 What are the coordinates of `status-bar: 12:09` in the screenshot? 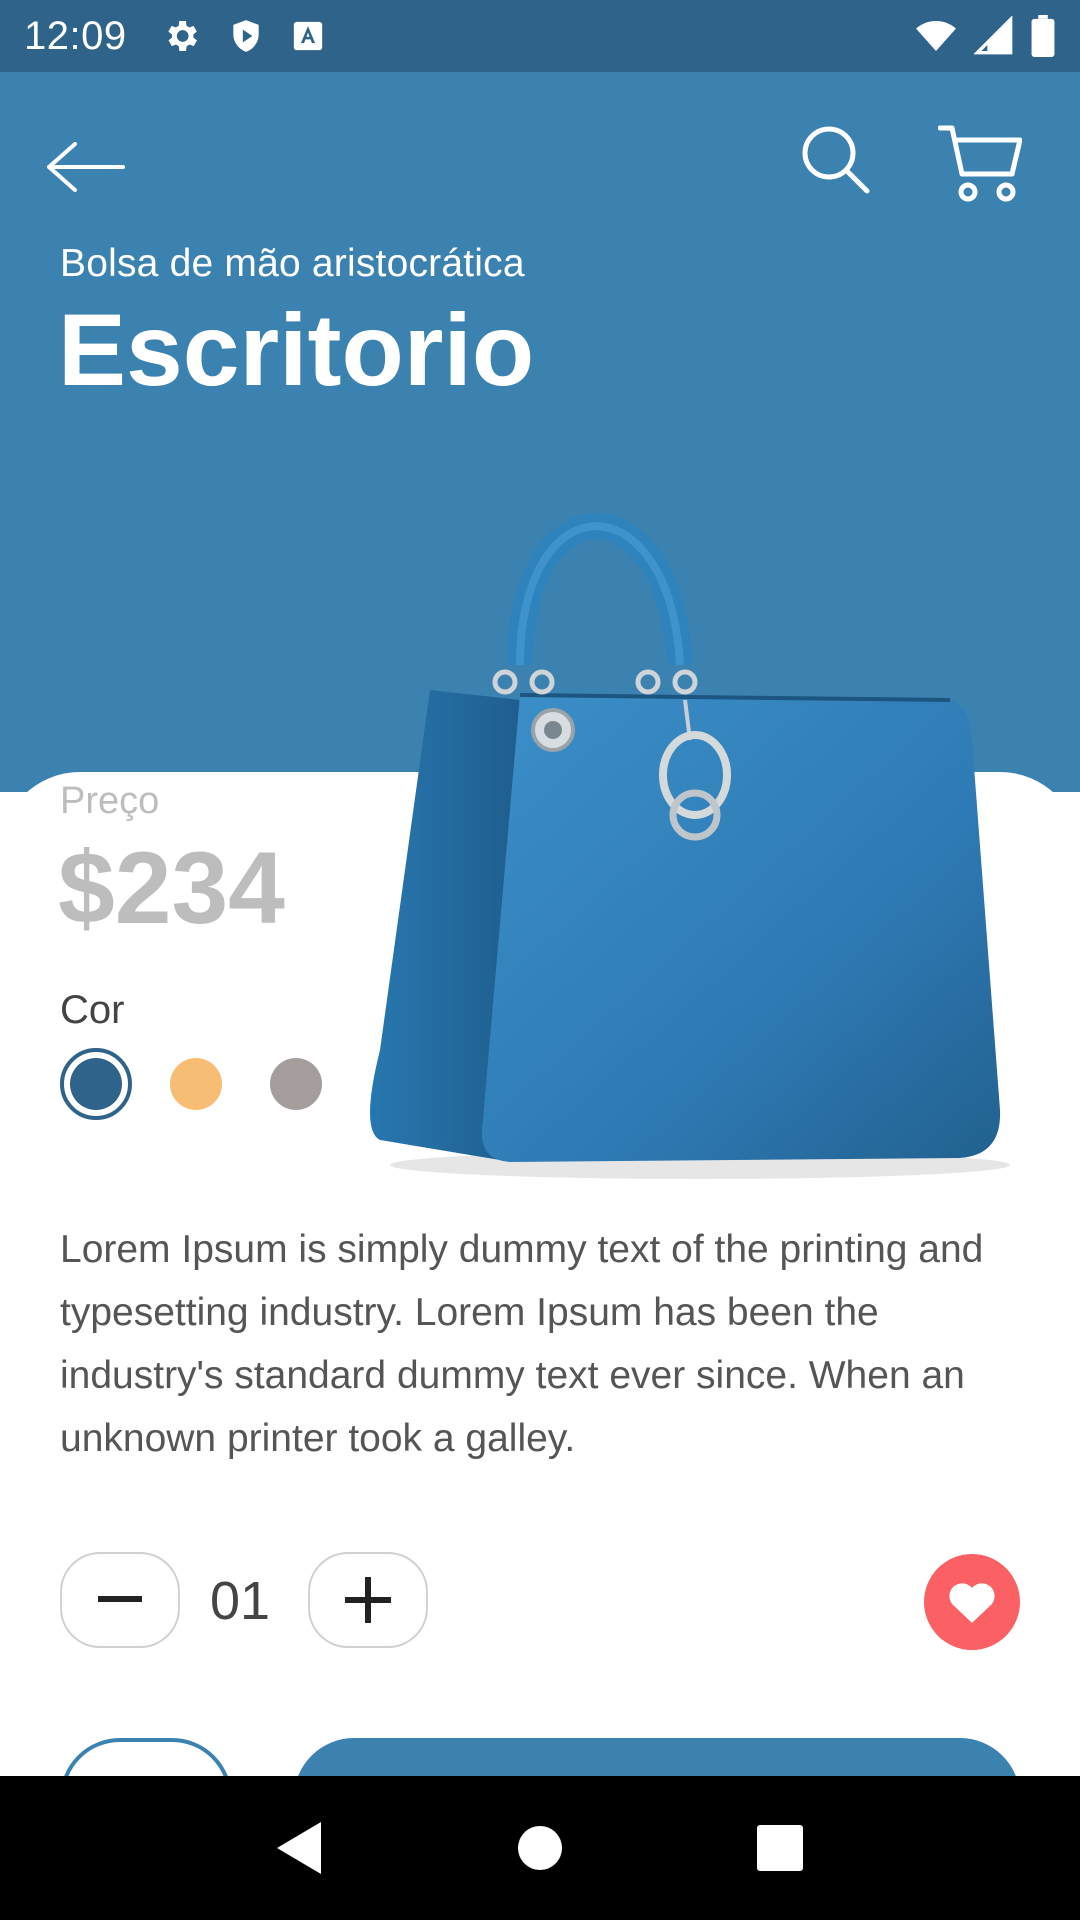 It's located at (540, 36).